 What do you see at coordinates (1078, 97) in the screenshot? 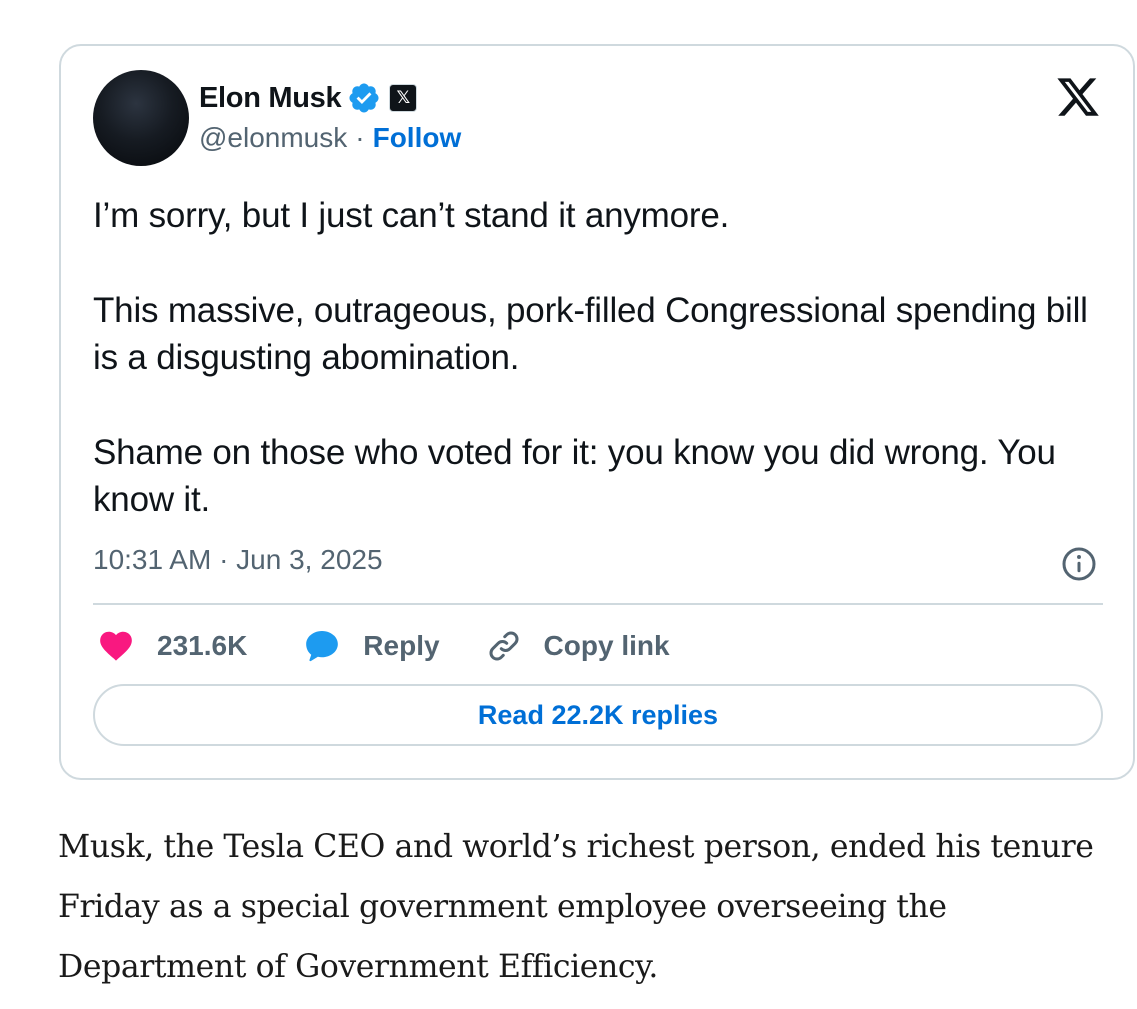
I see `x-logo-icon` at bounding box center [1078, 97].